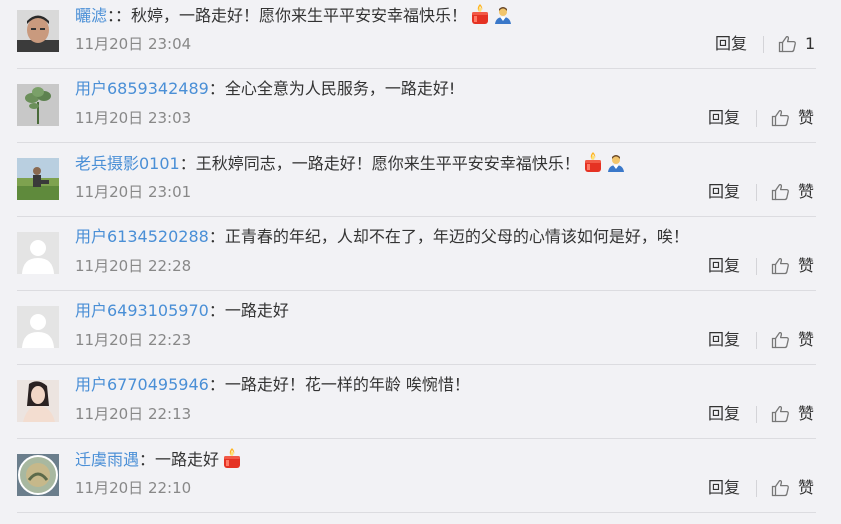 The image size is (841, 524). I want to click on comment-body: 迁虞雨遇：一路走好, so click(159, 461).